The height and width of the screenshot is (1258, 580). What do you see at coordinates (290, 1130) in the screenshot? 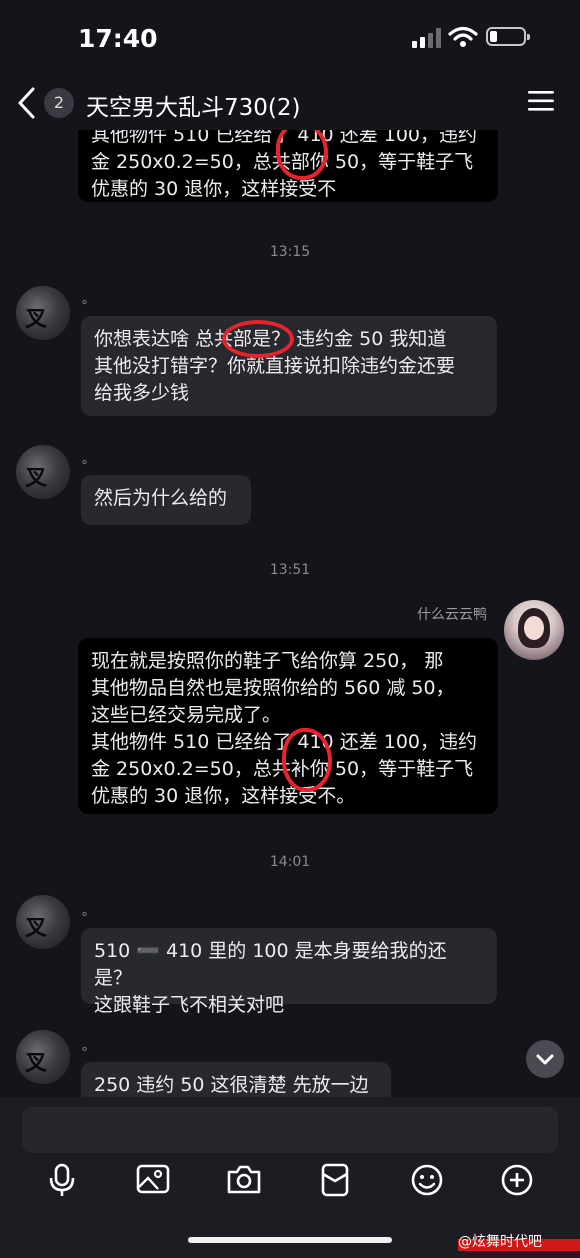
I see `message-input` at bounding box center [290, 1130].